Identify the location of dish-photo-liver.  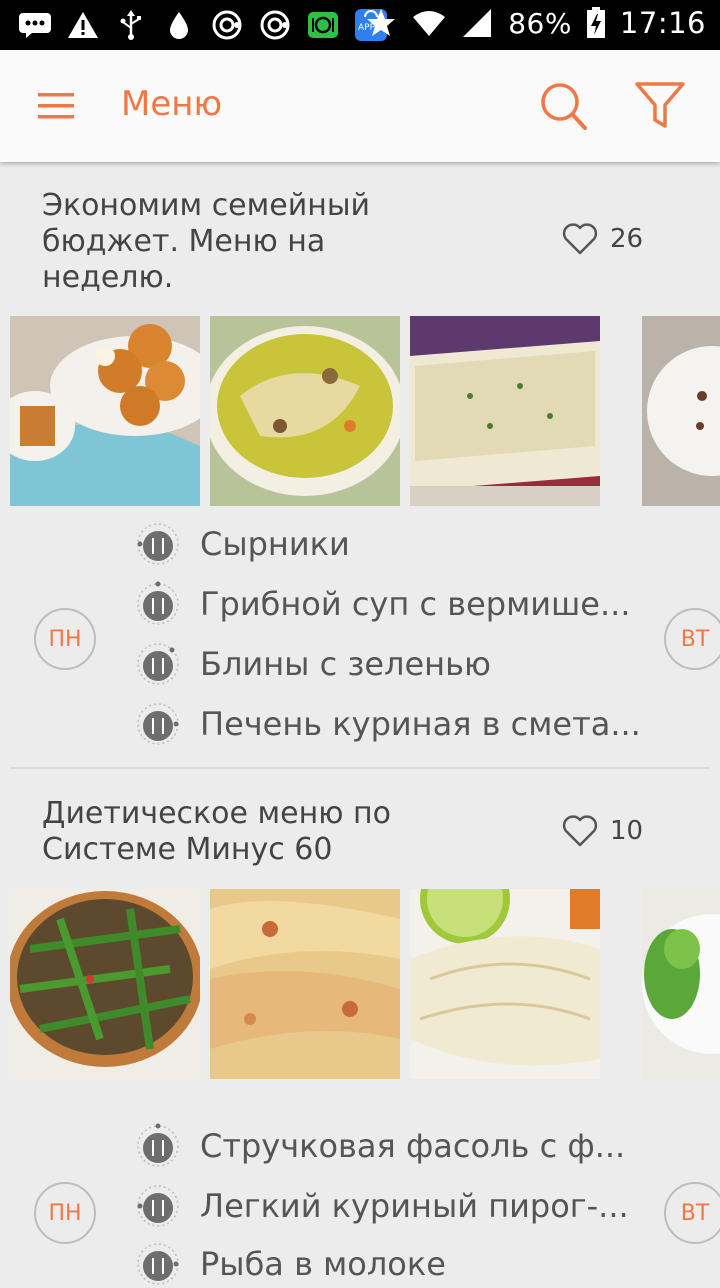
(681, 411).